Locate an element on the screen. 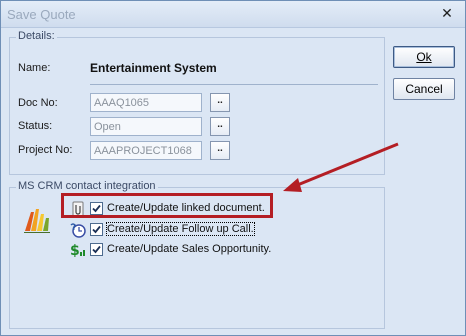 Image resolution: width=466 pixels, height=336 pixels. annotation-arrow-icon is located at coordinates (341, 167).